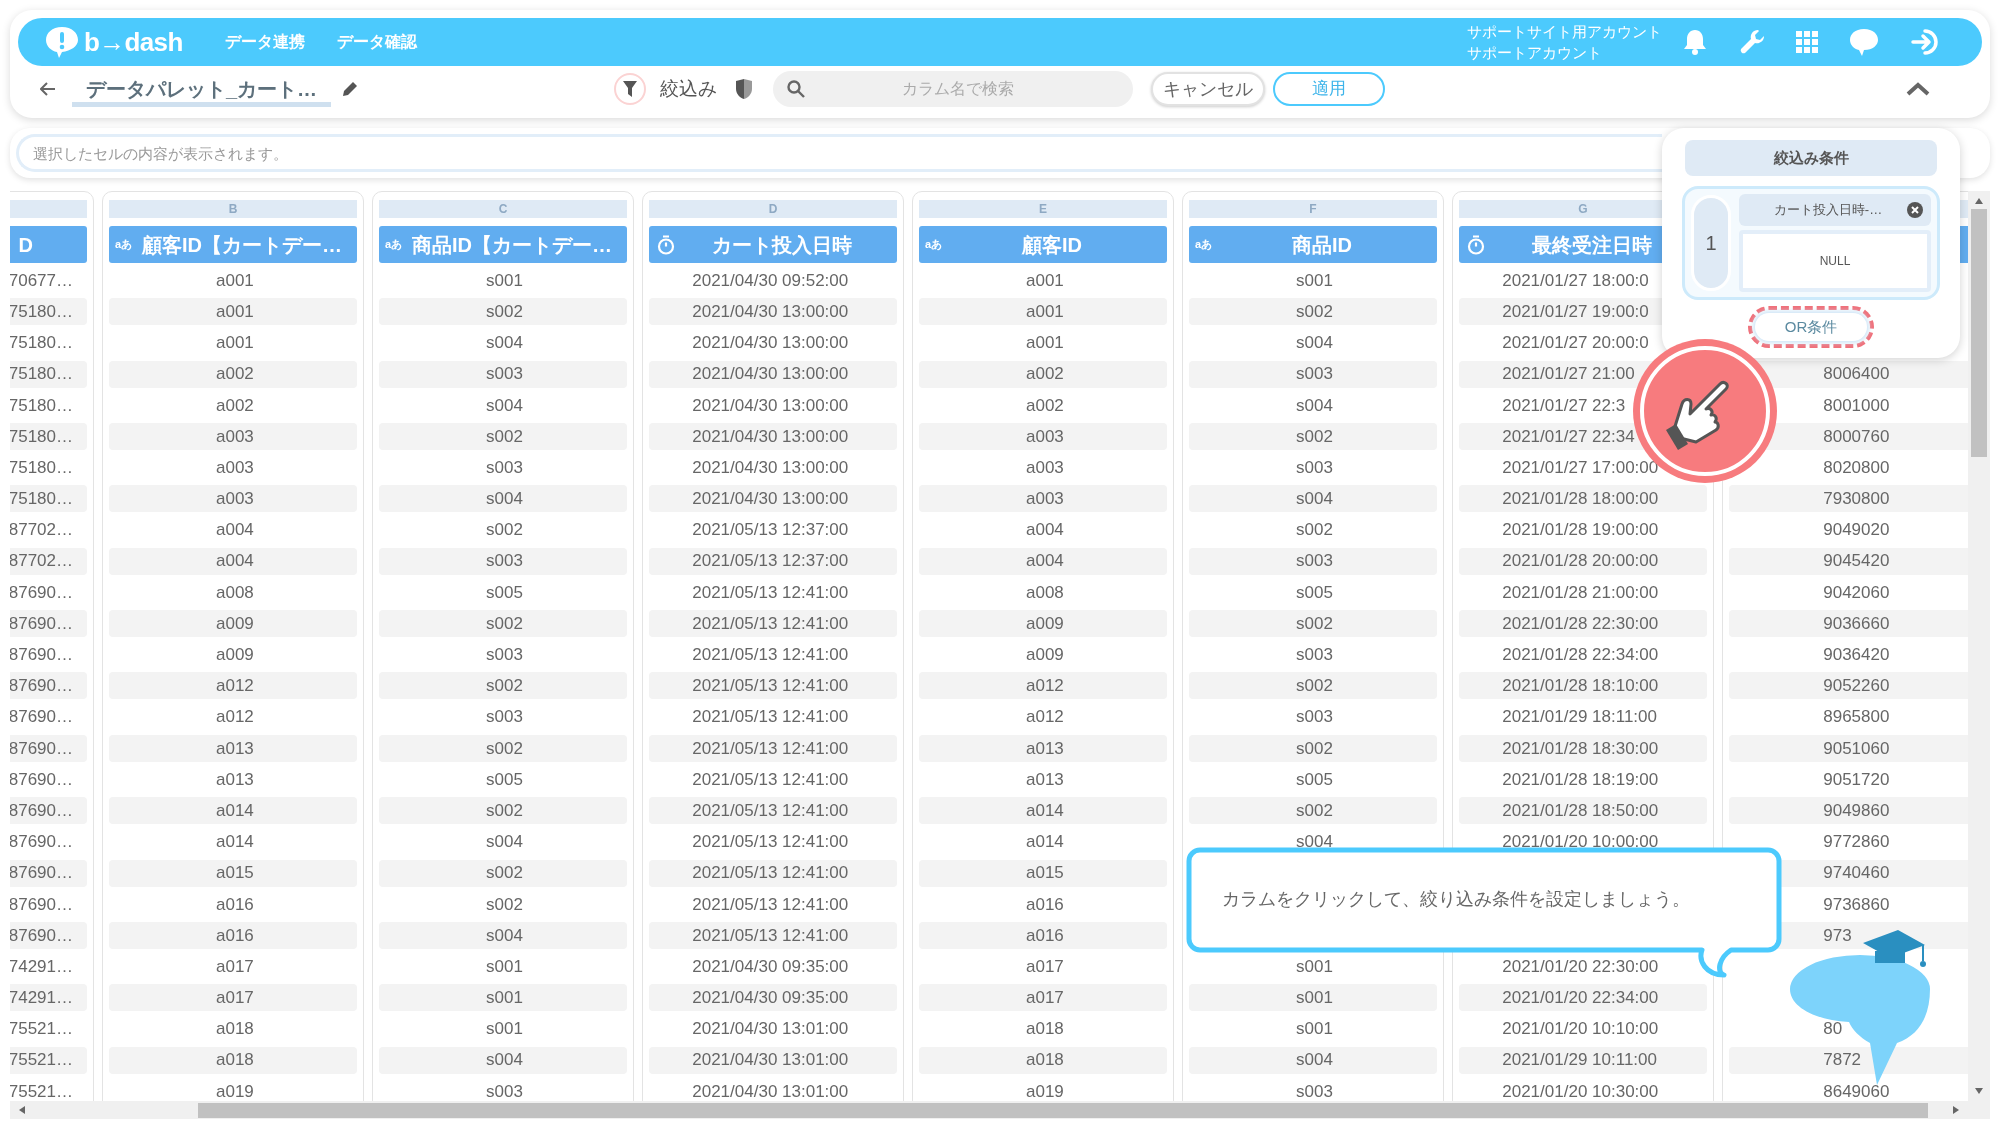  I want to click on table-cell-text: 2021/05/13 12:41:00, so click(770, 592).